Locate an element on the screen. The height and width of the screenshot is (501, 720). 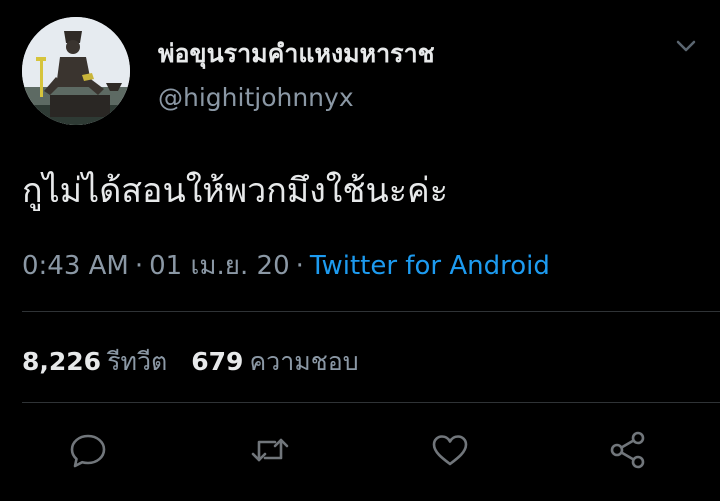
tweet-stats: 8,226 รีทวีต 679 ความชอบ is located at coordinates (190, 362).